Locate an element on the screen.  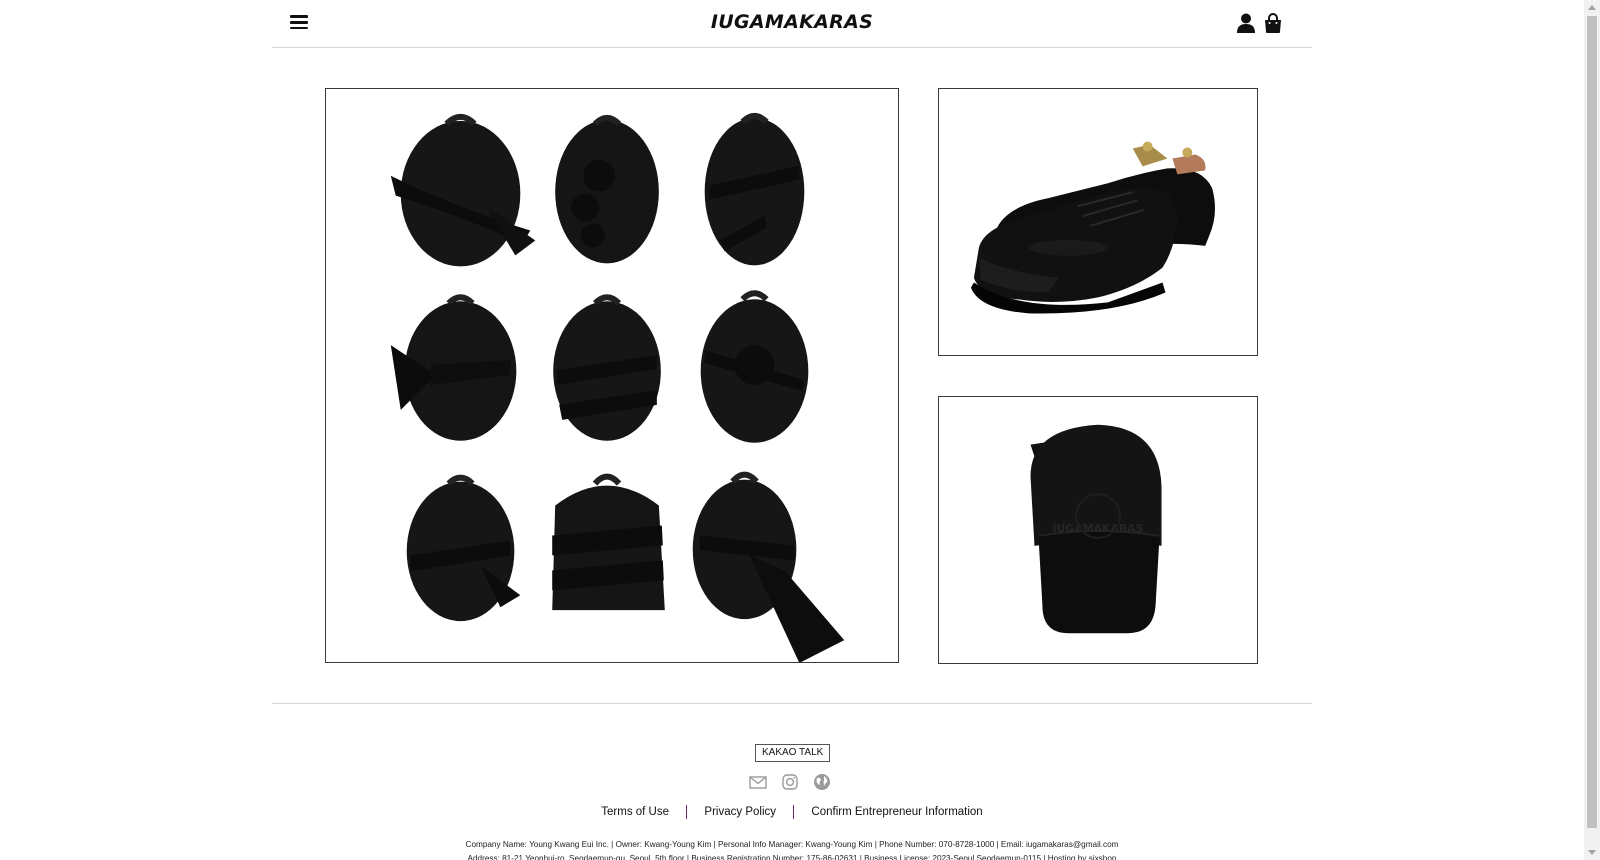
svg-text: IUGAMAKARAS is located at coordinates (1097, 528).